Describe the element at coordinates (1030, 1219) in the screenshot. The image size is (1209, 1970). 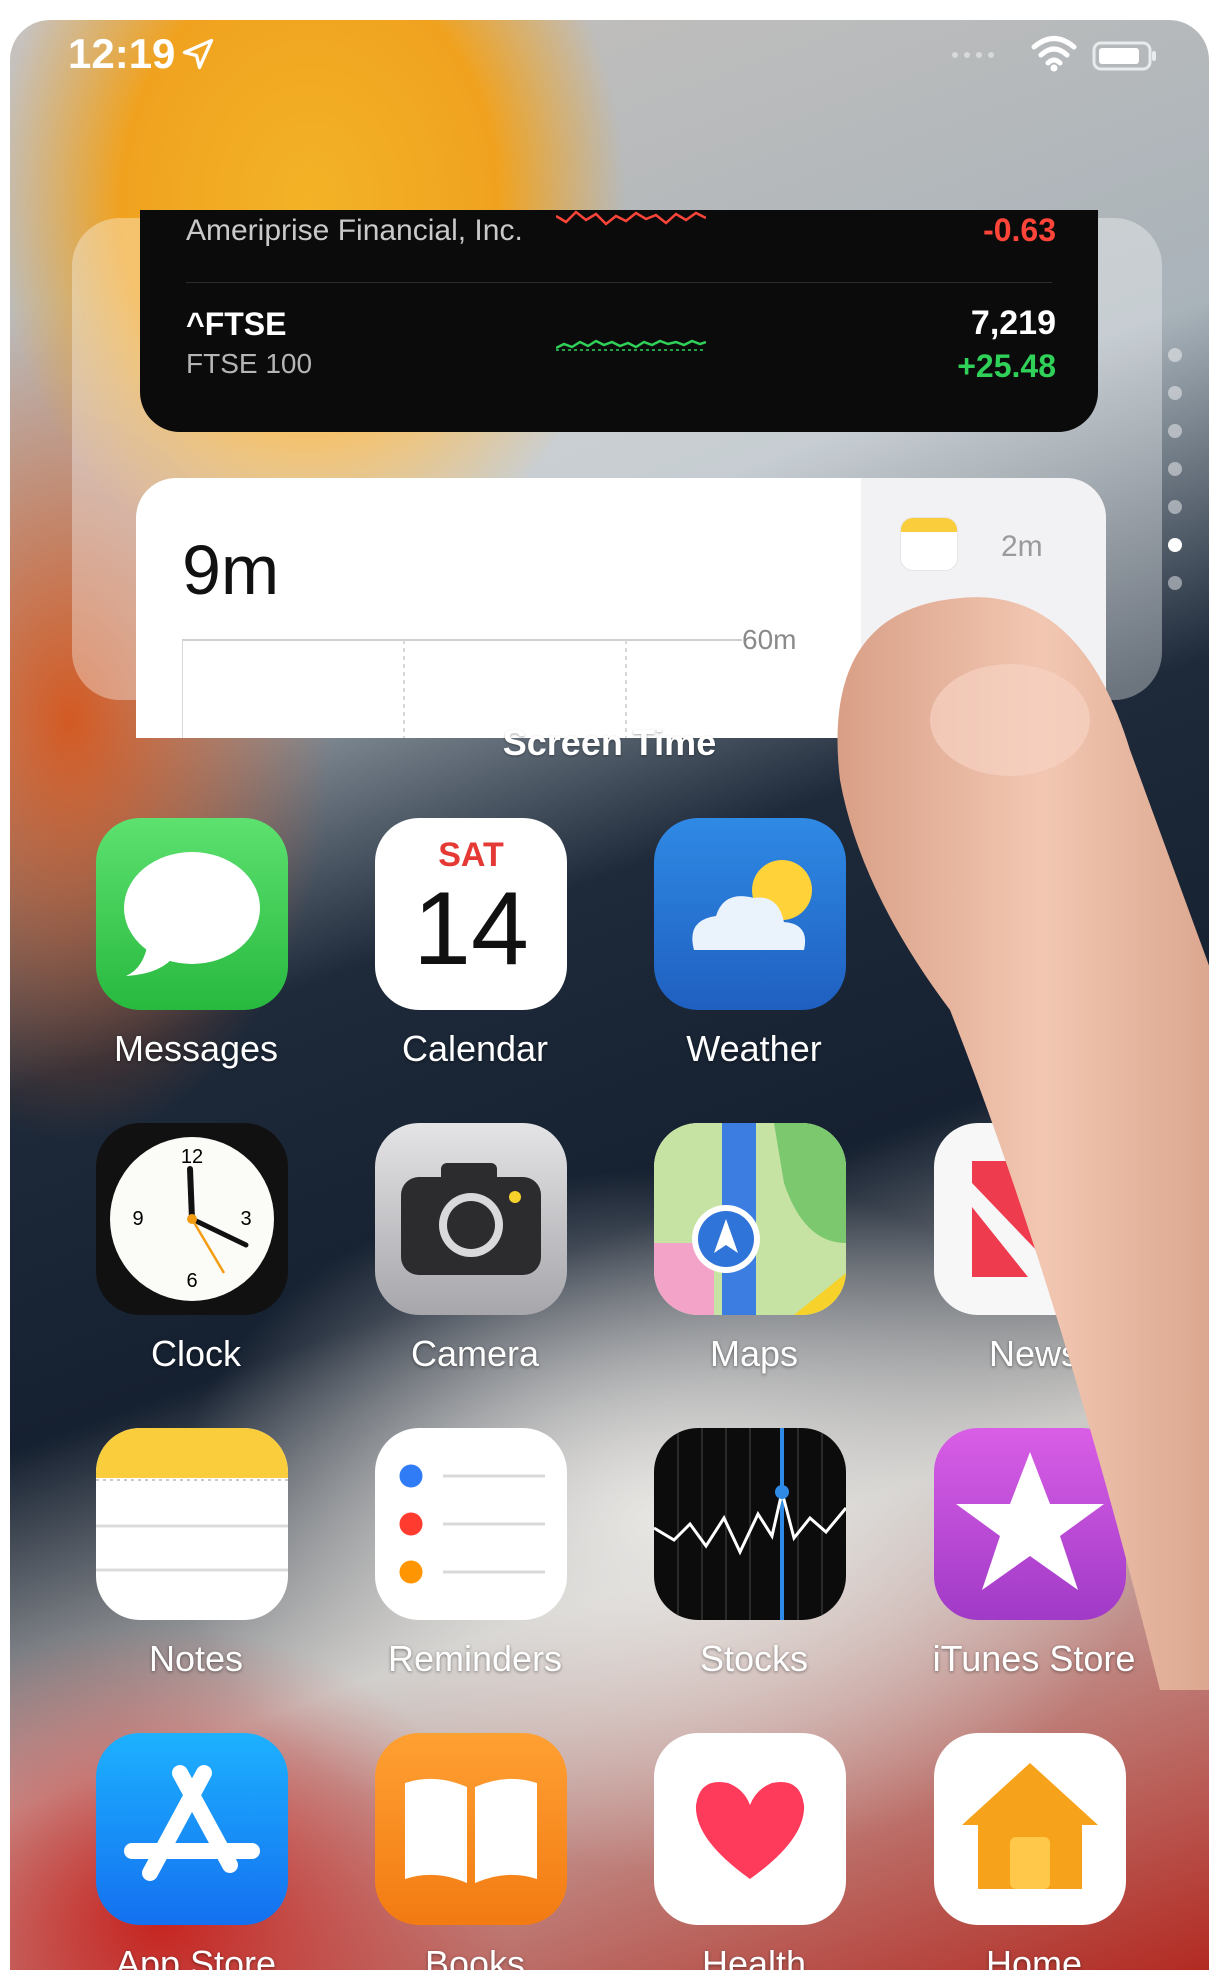
I see `news-icon` at that location.